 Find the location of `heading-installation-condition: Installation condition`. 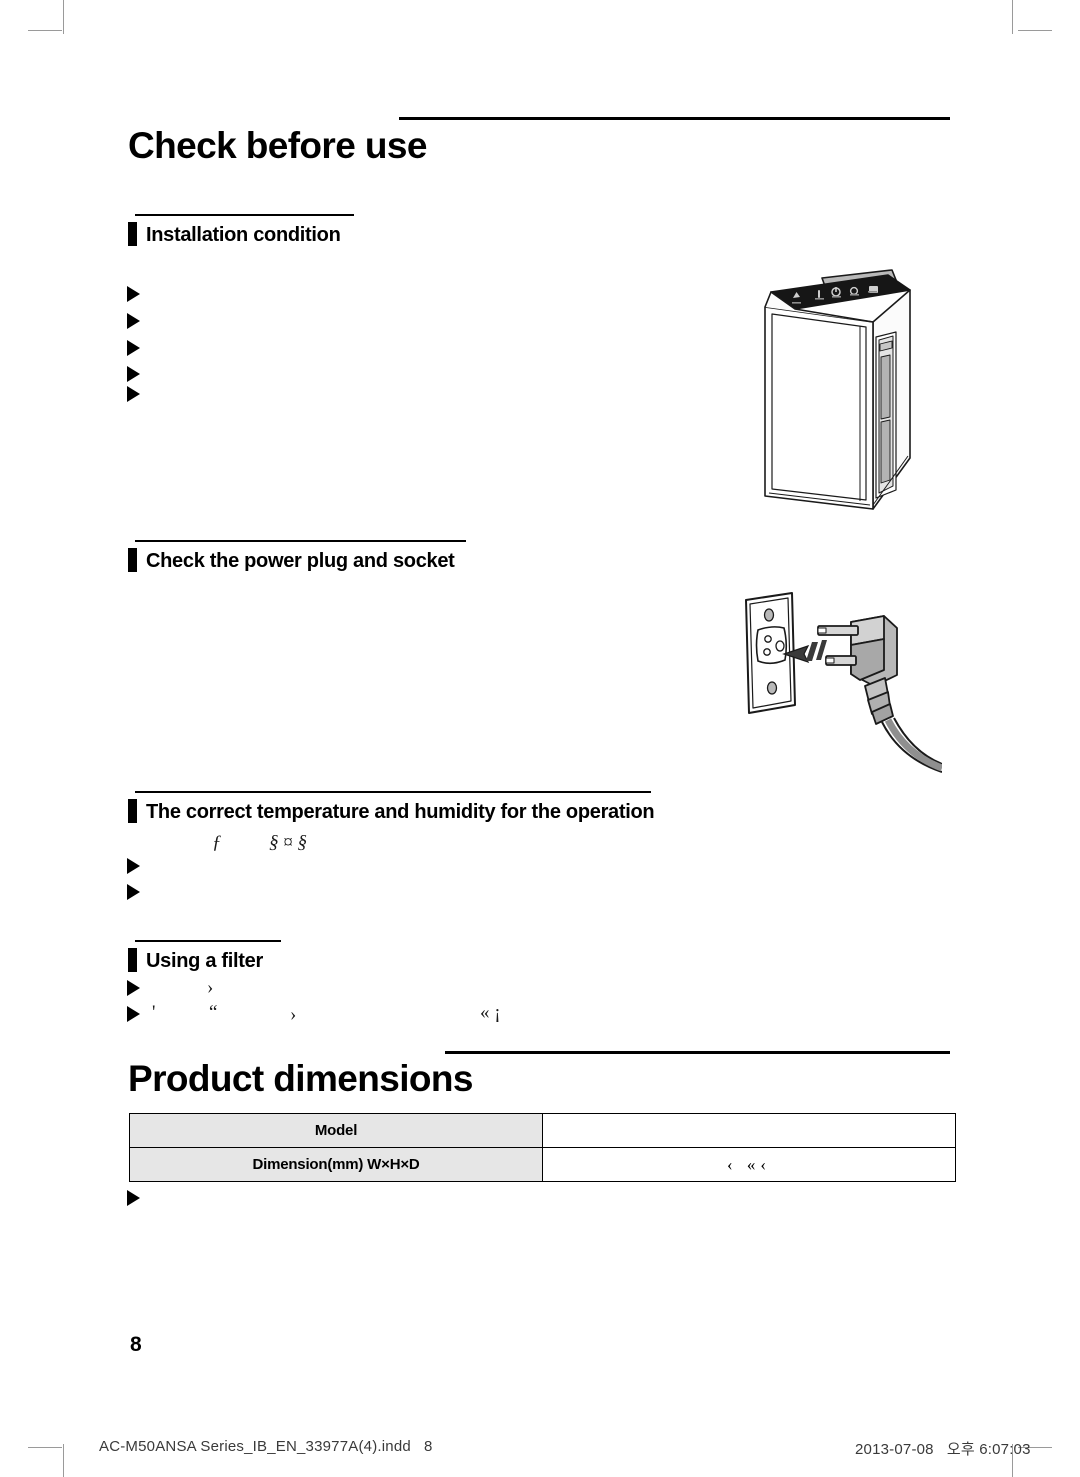

heading-installation-condition: Installation condition is located at coordinates (234, 234).